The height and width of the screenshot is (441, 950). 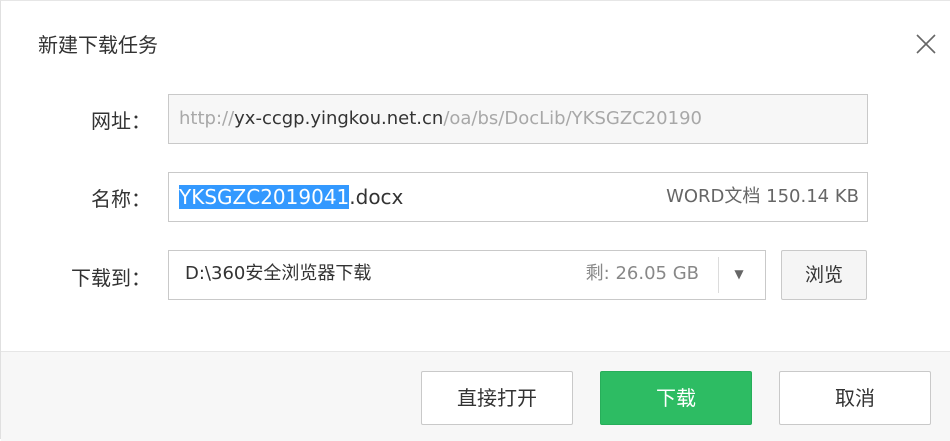 What do you see at coordinates (642, 273) in the screenshot?
I see `free-space-text: 剩: 26.05 GB` at bounding box center [642, 273].